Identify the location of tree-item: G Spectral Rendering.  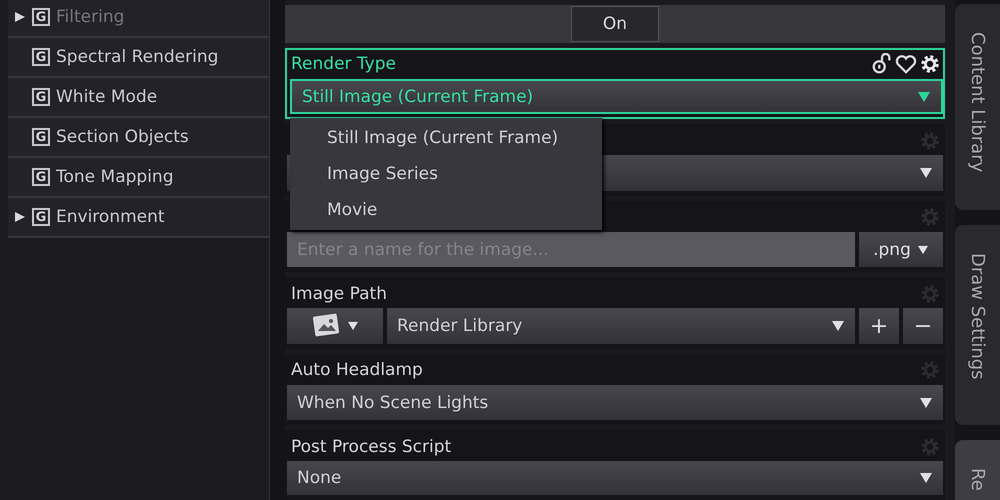
(138, 58).